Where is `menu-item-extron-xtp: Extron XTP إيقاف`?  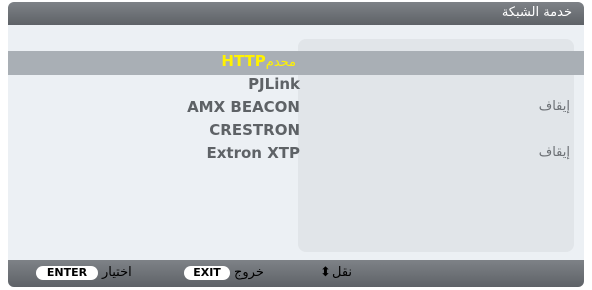
menu-item-extron-xtp: Extron XTP إيقاف is located at coordinates (296, 155).